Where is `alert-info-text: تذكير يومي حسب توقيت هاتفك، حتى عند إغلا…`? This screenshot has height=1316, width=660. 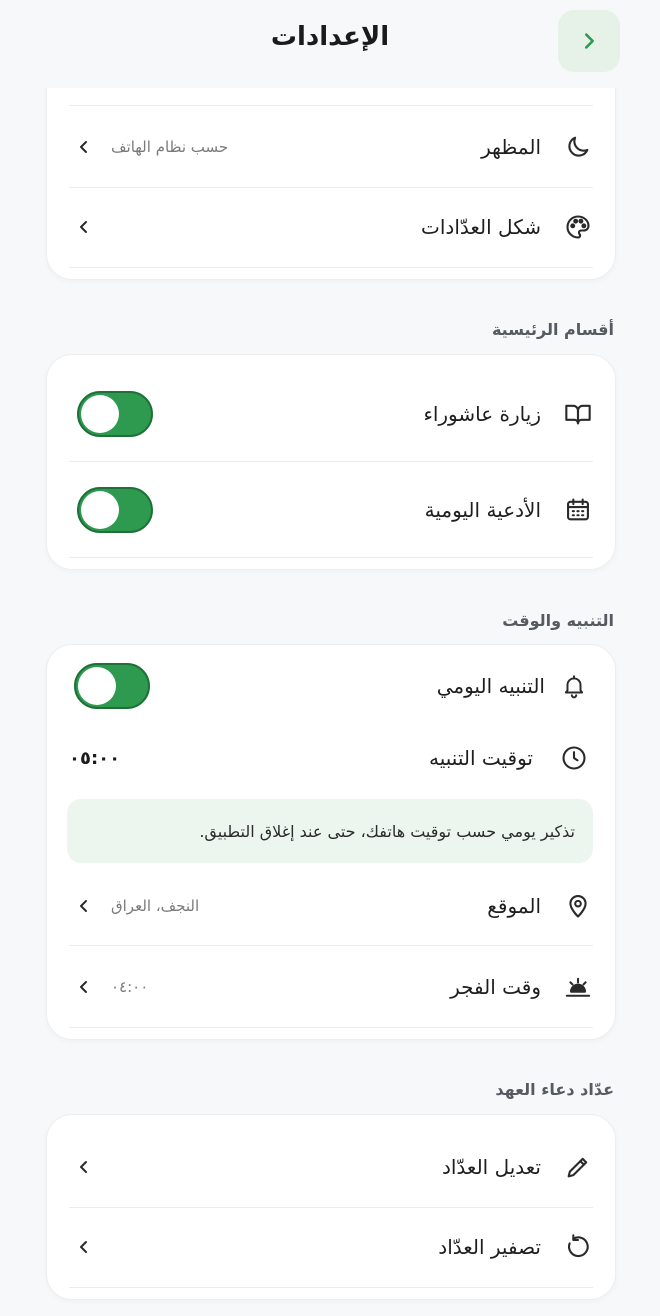 alert-info-text: تذكير يومي حسب توقيت هاتفك، حتى عند إغلا… is located at coordinates (387, 831).